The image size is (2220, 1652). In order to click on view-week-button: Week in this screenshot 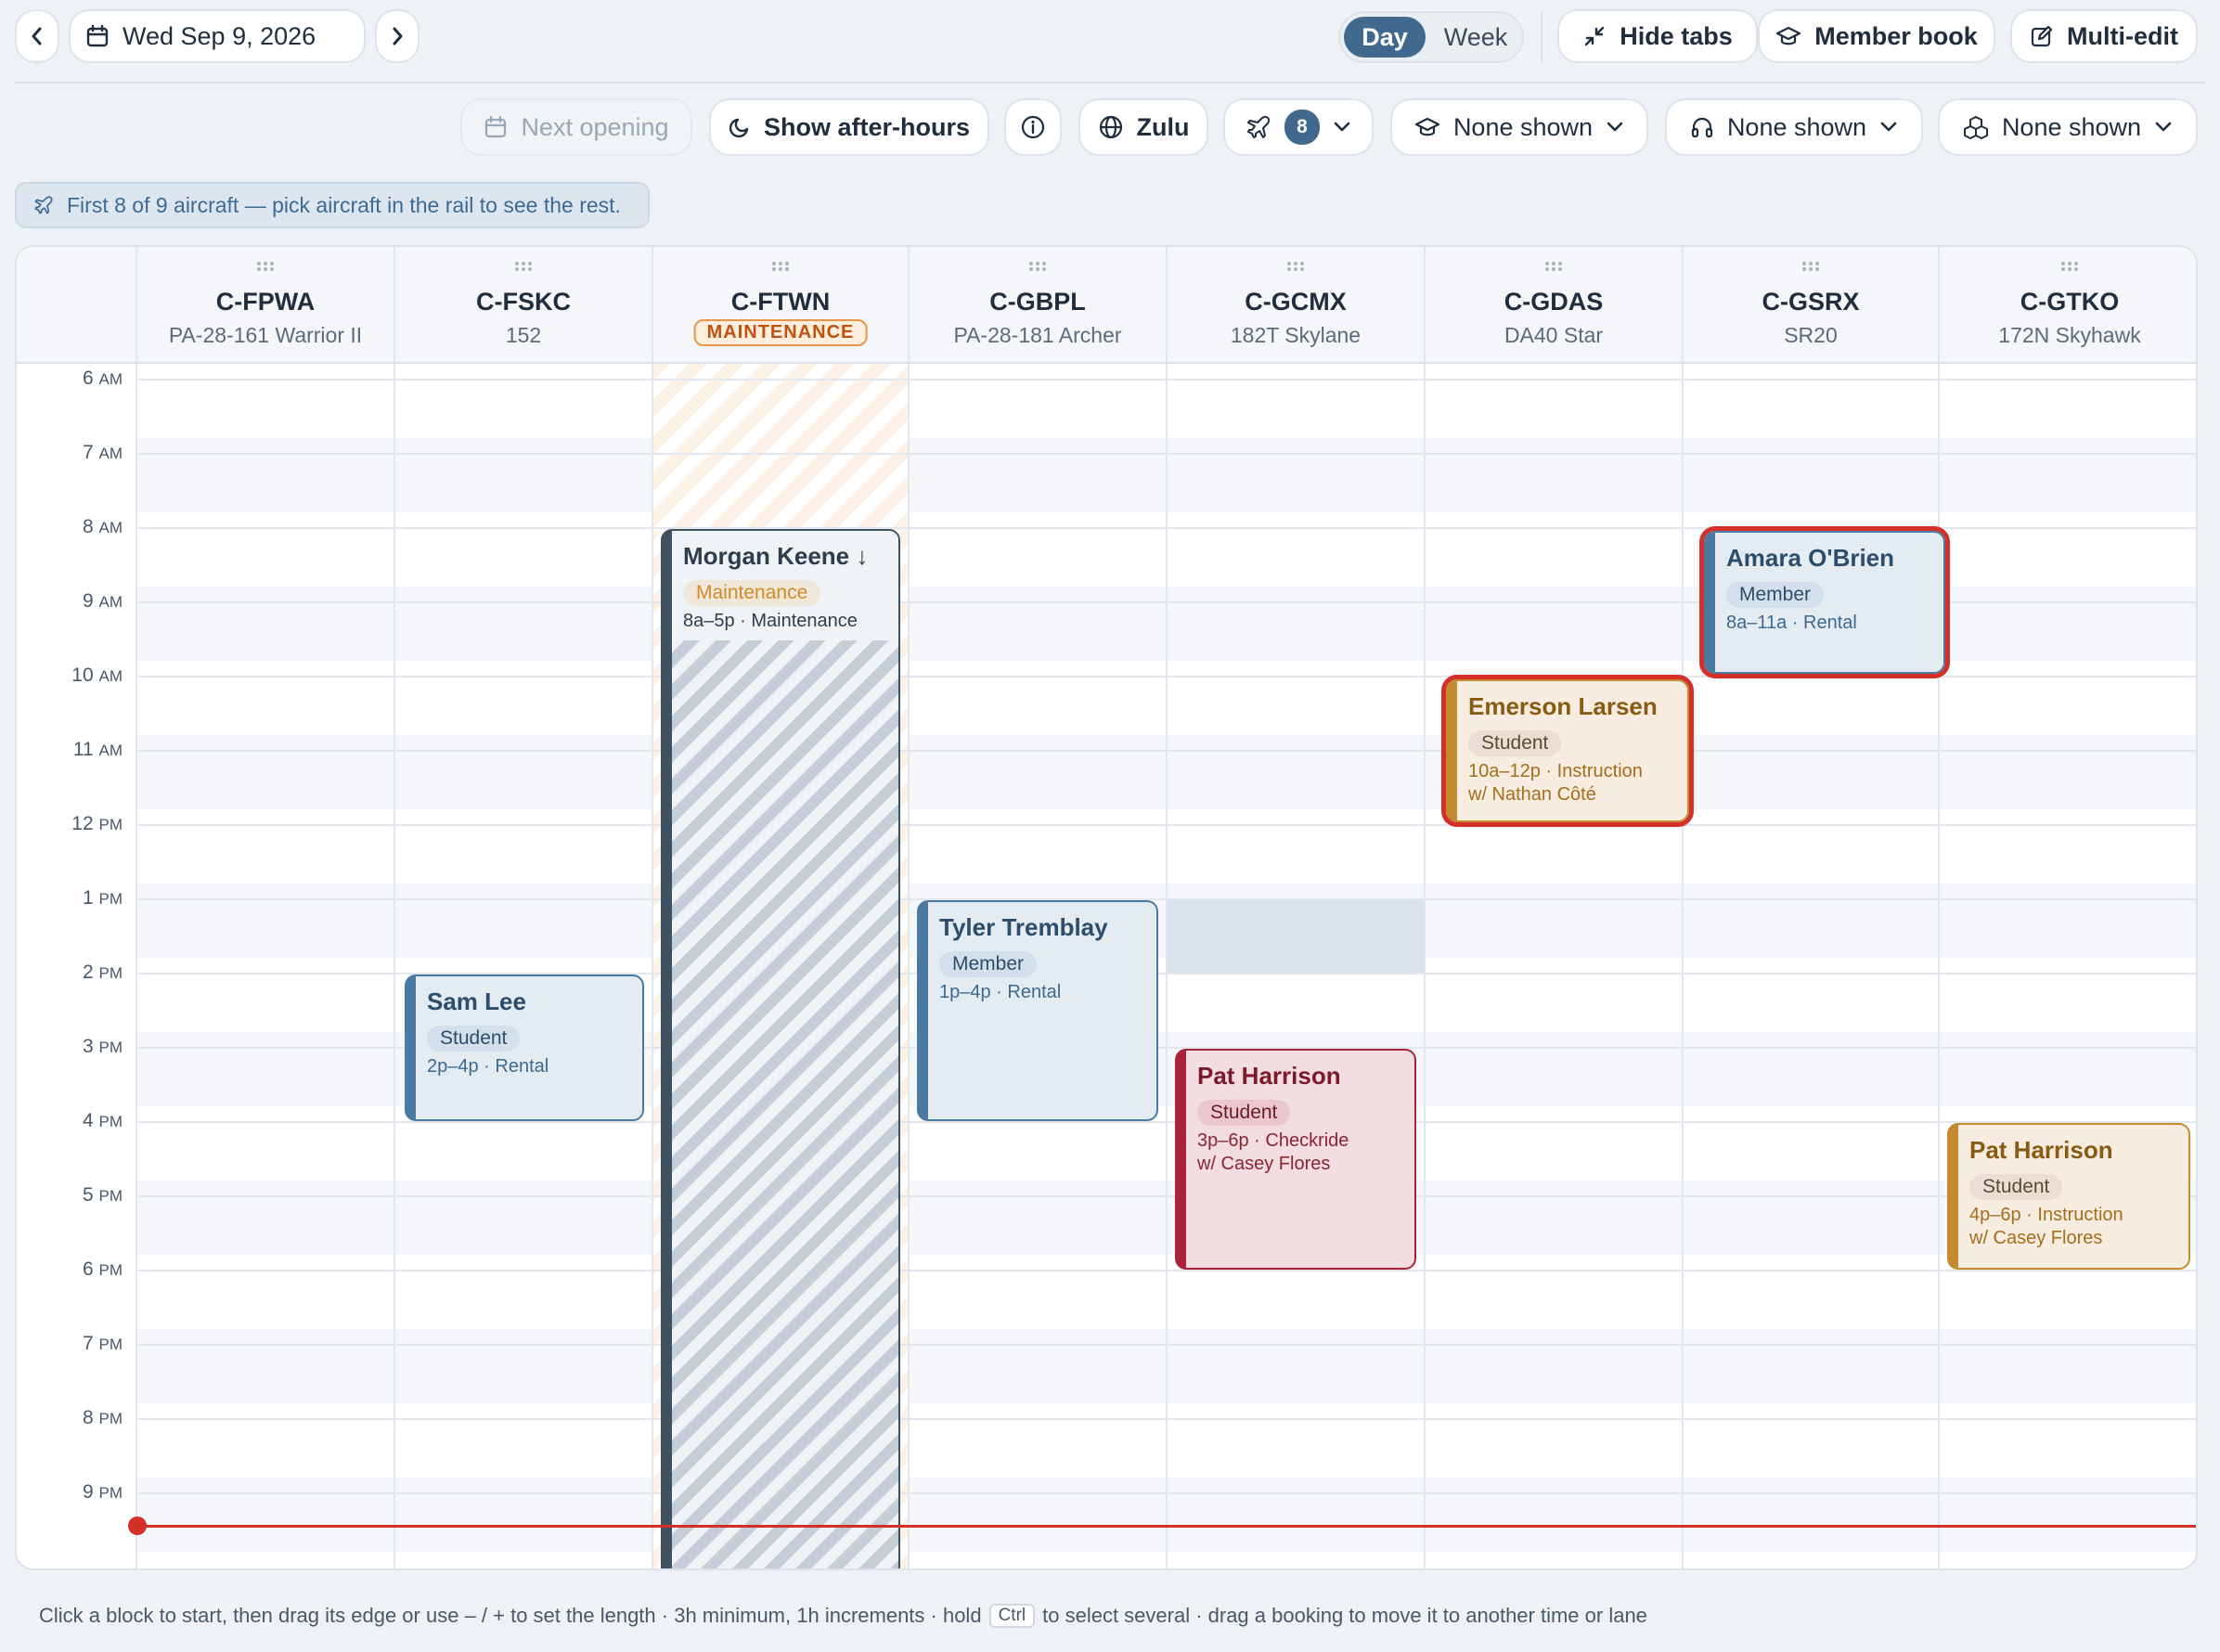, I will do `click(1476, 37)`.